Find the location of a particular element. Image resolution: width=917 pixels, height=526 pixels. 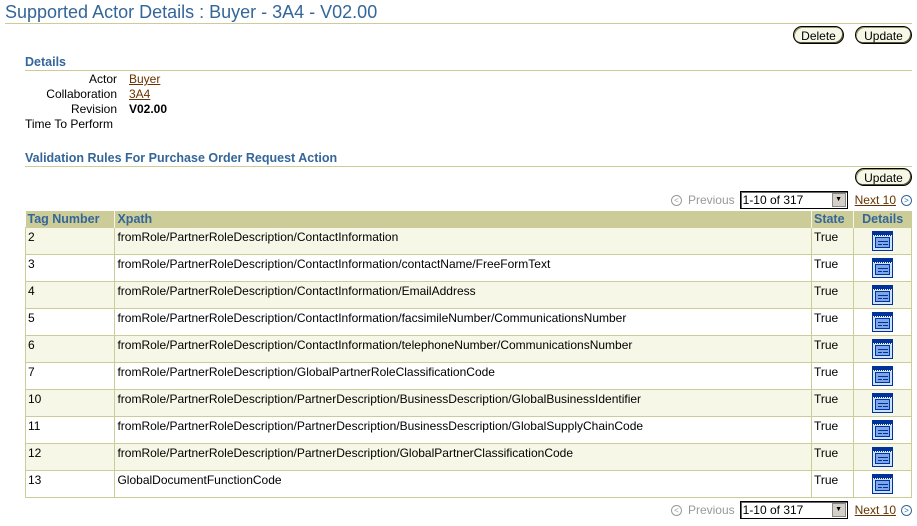

tag-number-cell: 13 is located at coordinates (70, 484).